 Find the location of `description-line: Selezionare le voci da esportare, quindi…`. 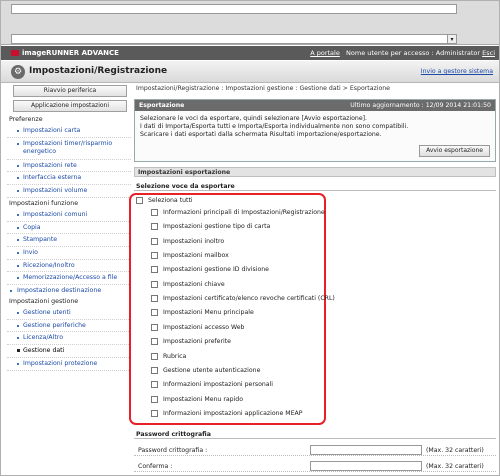

description-line: Selezionare le voci da esportare, quindi… is located at coordinates (254, 118).